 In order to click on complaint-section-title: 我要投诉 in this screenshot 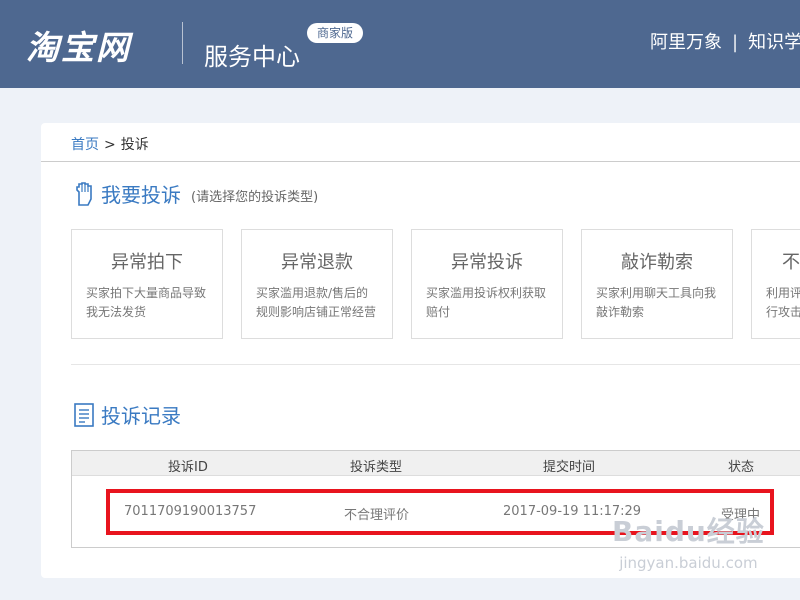, I will do `click(141, 195)`.